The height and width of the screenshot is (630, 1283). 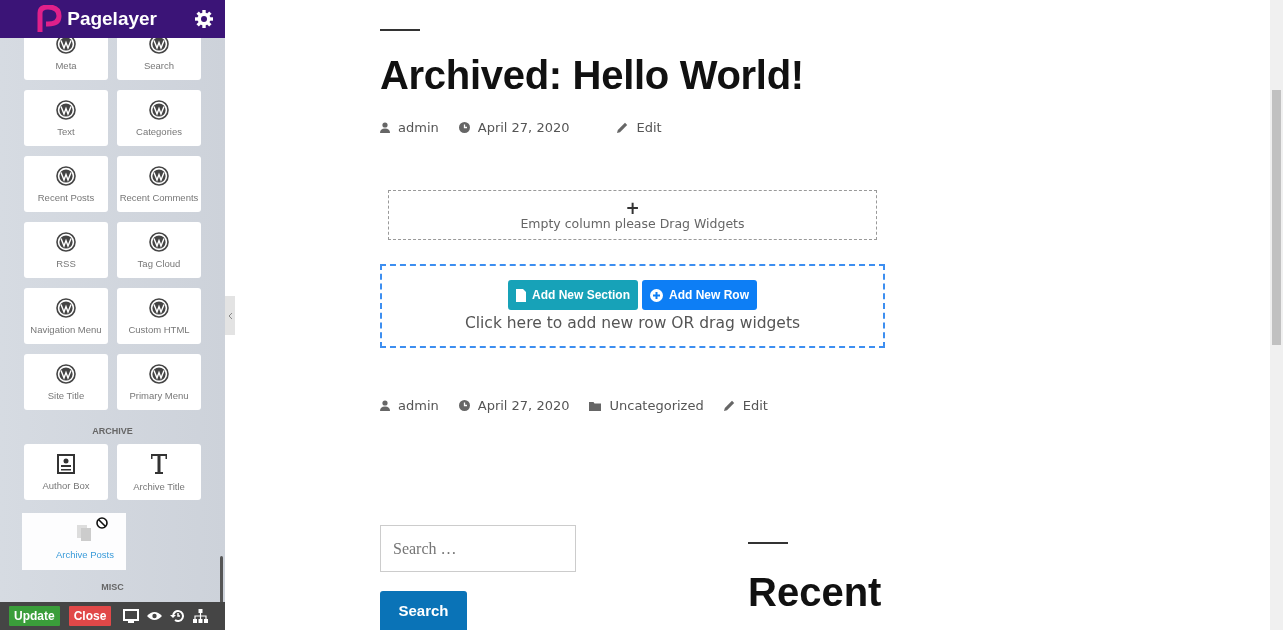 I want to click on widget-tile: RSS, so click(x=66, y=250).